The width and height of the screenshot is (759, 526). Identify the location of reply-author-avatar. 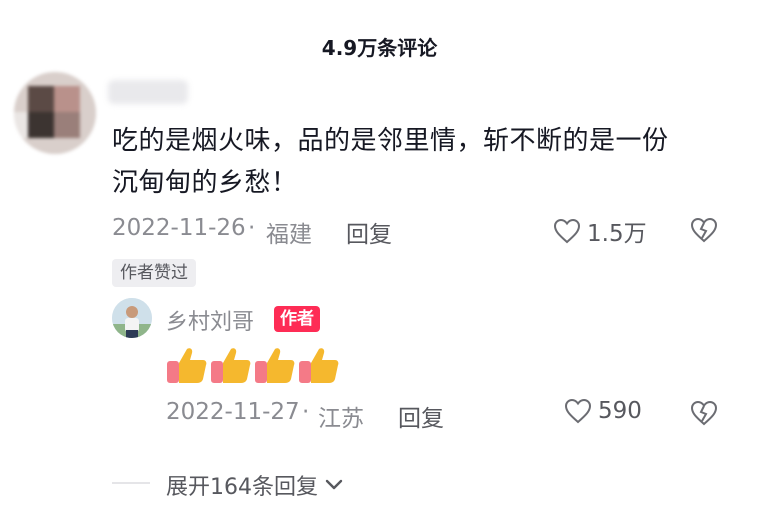
(132, 318).